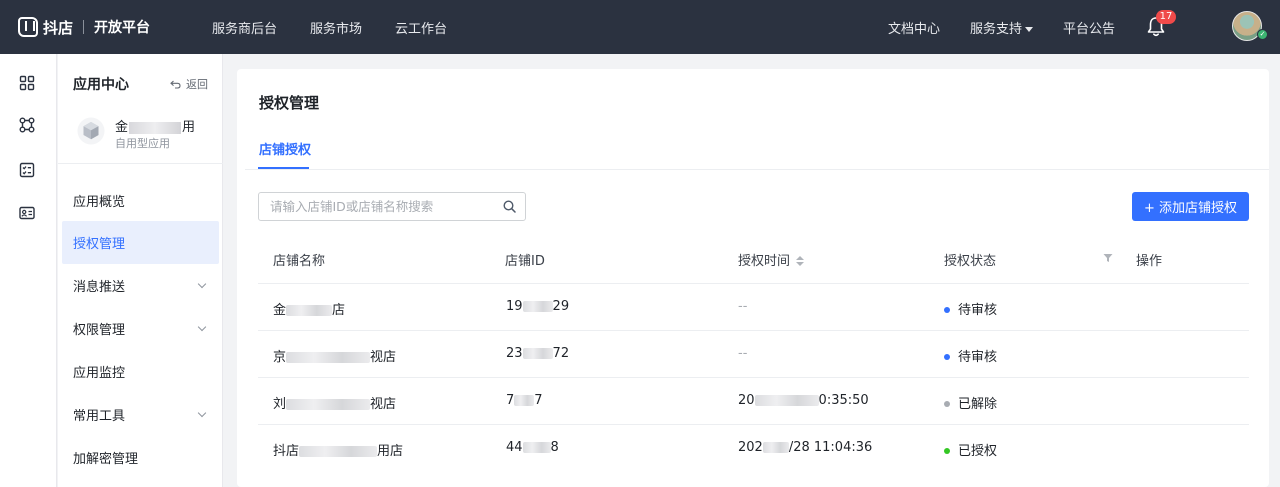  I want to click on app-card: 金用 自用型应用, so click(145, 134).